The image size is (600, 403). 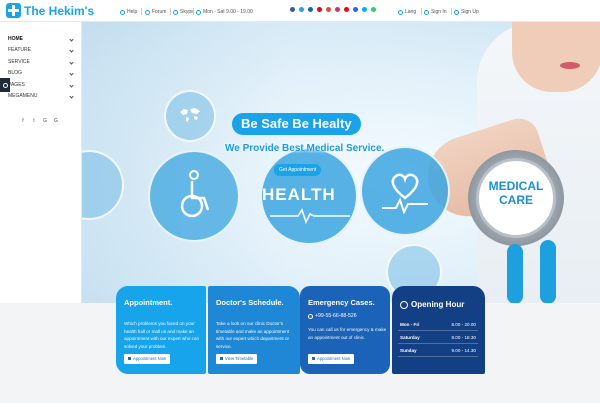 I want to click on logo: The Hekim's, so click(x=50, y=10).